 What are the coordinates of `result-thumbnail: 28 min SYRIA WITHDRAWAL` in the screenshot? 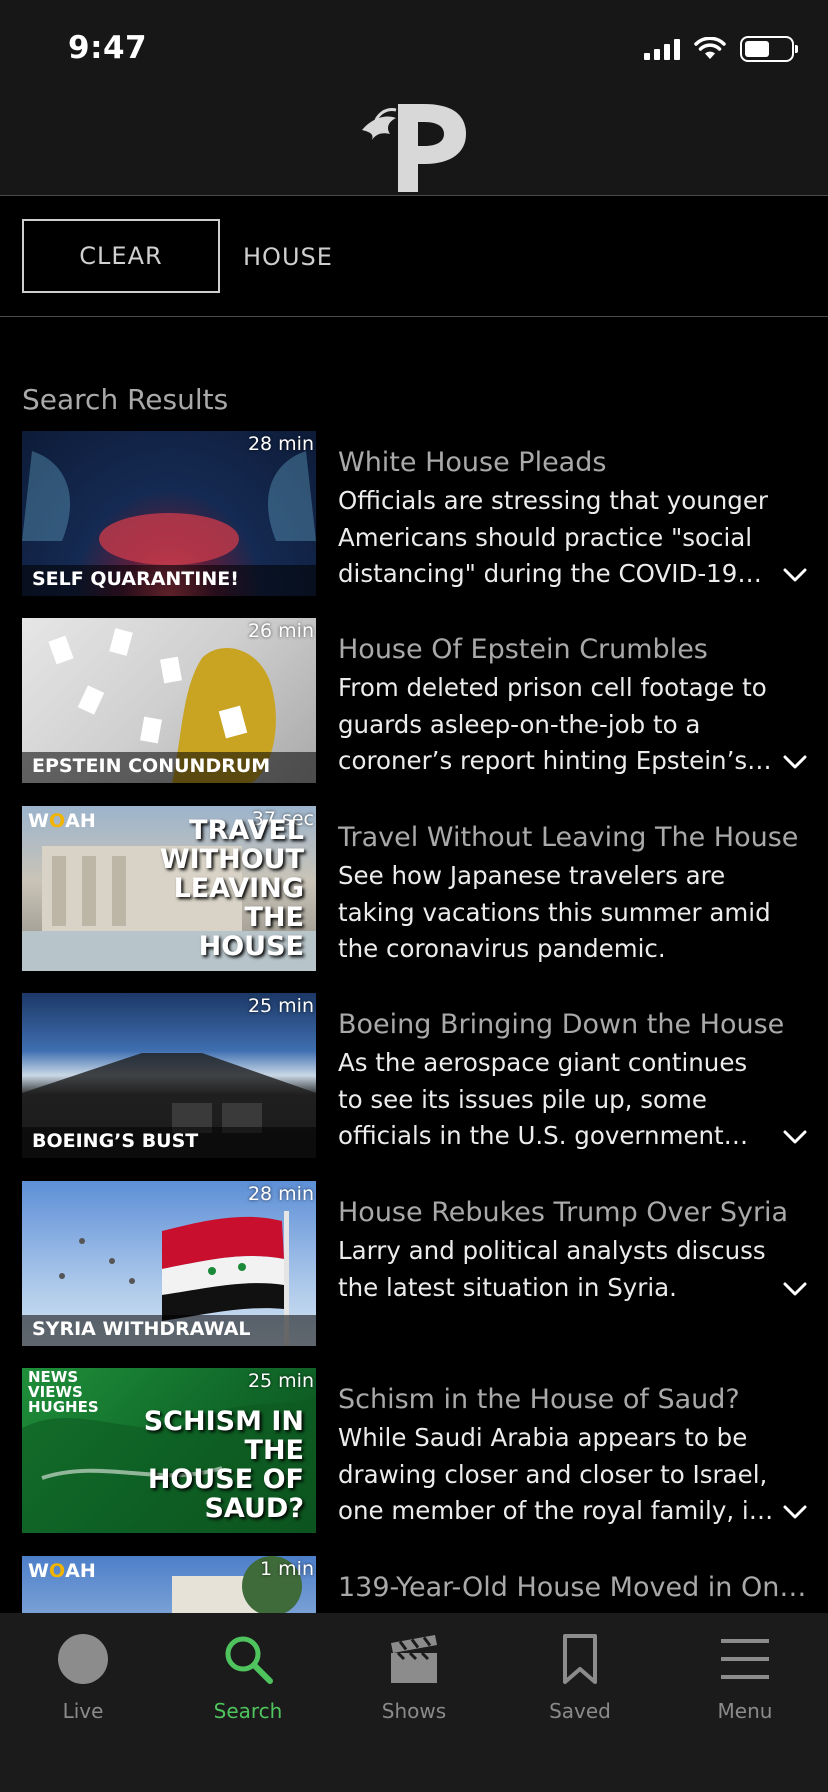 It's located at (169, 1263).